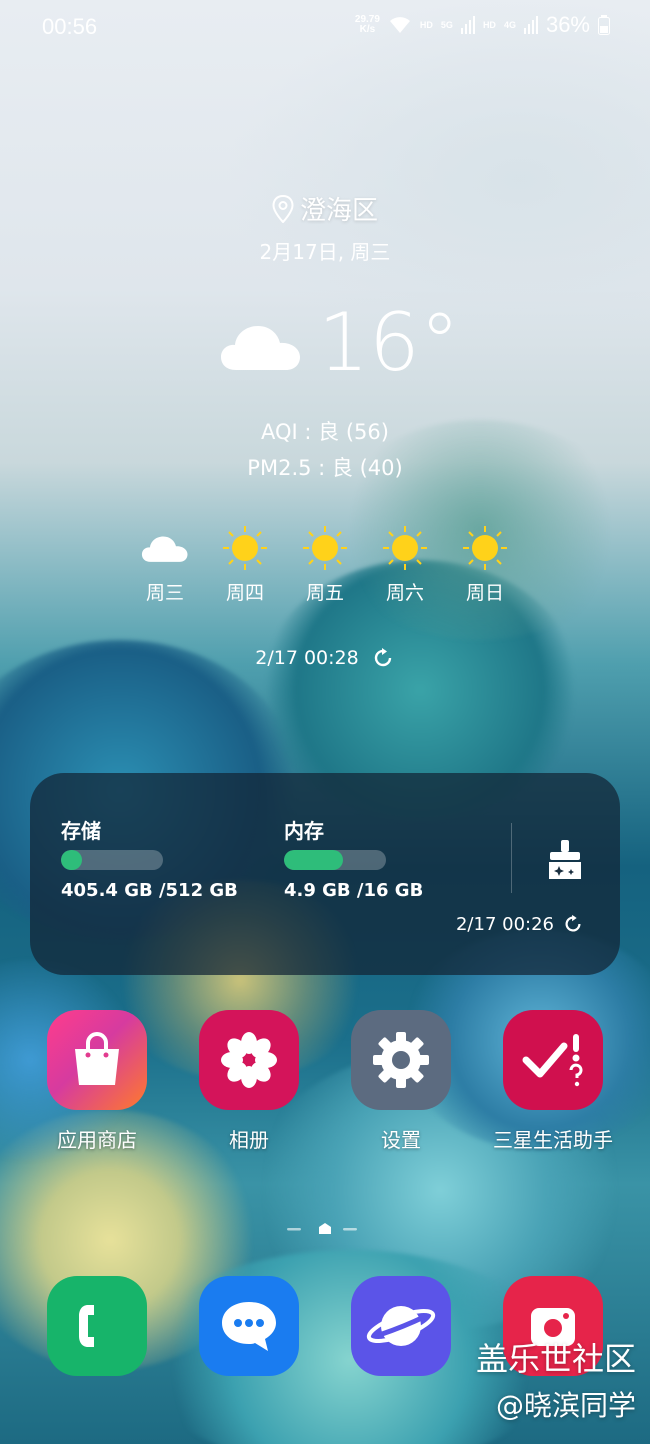 This screenshot has width=650, height=1444. I want to click on status-bar: 00:56 29.79 K/s HD 5G HD 4G 36%, so click(325, 28).